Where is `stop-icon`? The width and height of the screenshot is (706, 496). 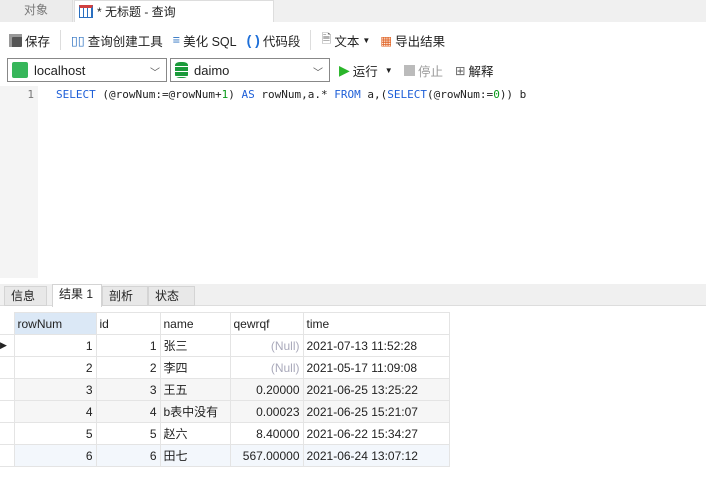 stop-icon is located at coordinates (409, 70).